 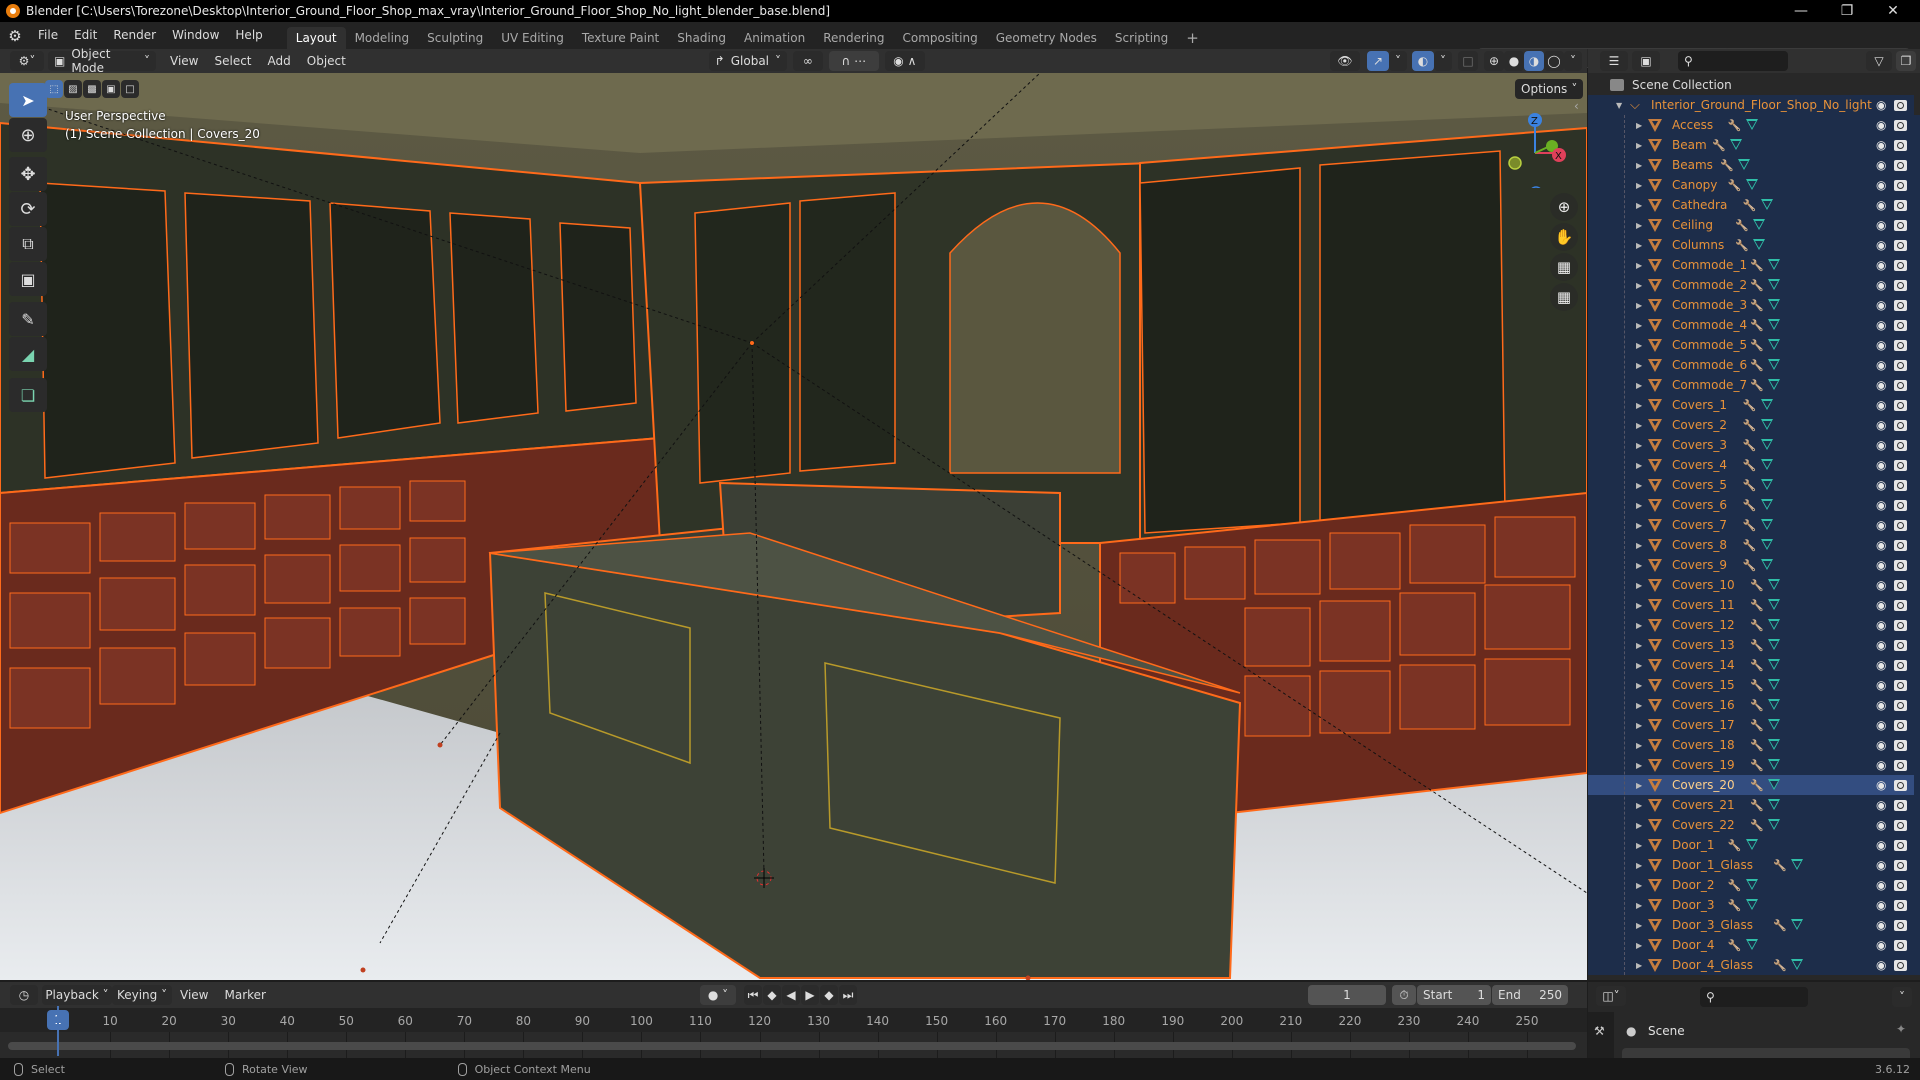 What do you see at coordinates (1468, 61) in the screenshot?
I see `xray-toggle: □` at bounding box center [1468, 61].